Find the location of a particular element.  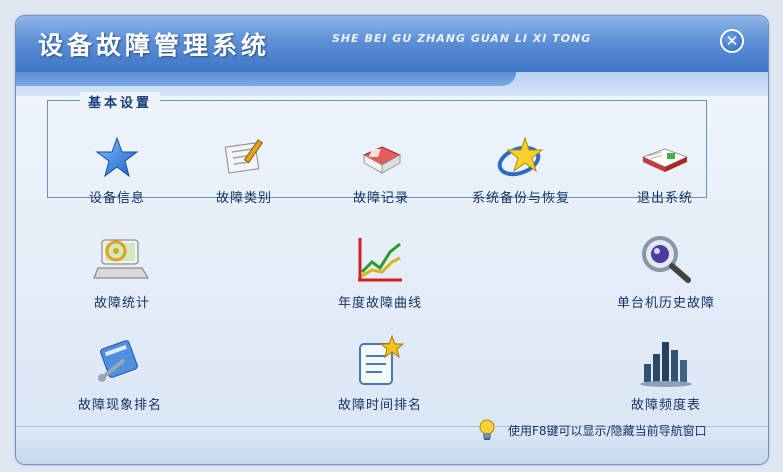

fault-phenomenon-ranking-button: 故障现象排名 is located at coordinates (120, 373).